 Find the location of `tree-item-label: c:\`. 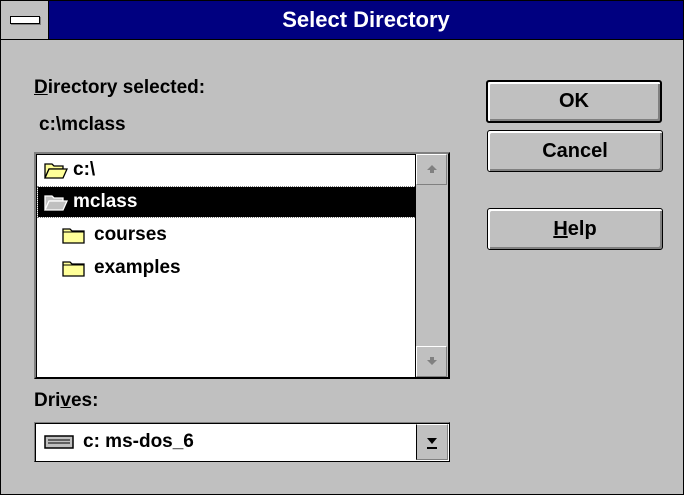

tree-item-label: c:\ is located at coordinates (84, 169).